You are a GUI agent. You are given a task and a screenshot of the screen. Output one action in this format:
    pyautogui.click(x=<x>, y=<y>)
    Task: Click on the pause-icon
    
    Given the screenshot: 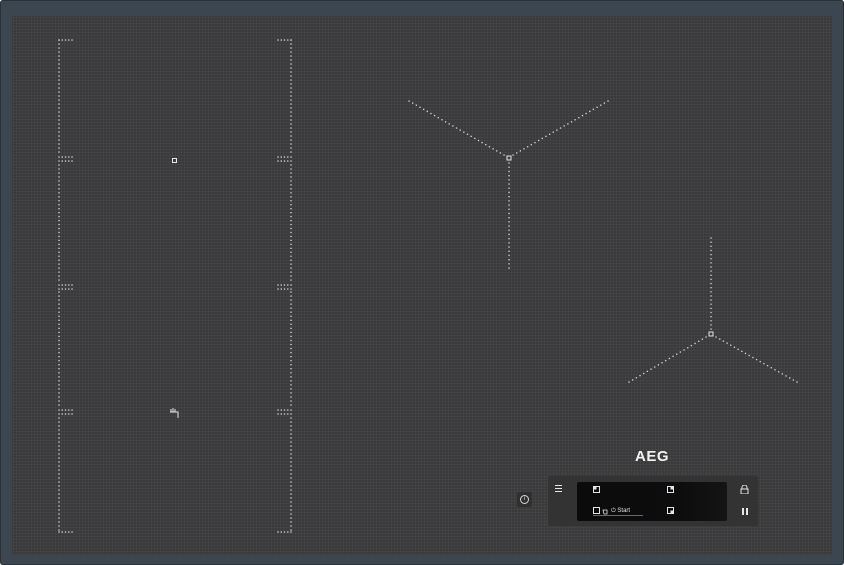 What is the action you would take?
    pyautogui.click(x=745, y=511)
    